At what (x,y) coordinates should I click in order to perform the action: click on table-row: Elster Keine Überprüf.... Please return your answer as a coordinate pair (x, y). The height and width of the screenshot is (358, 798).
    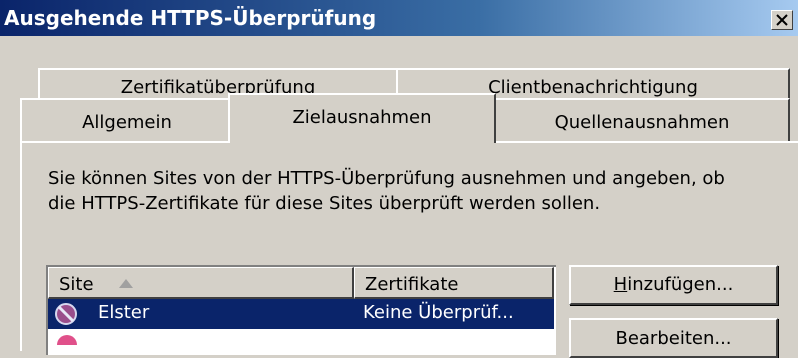
    Looking at the image, I should click on (301, 314).